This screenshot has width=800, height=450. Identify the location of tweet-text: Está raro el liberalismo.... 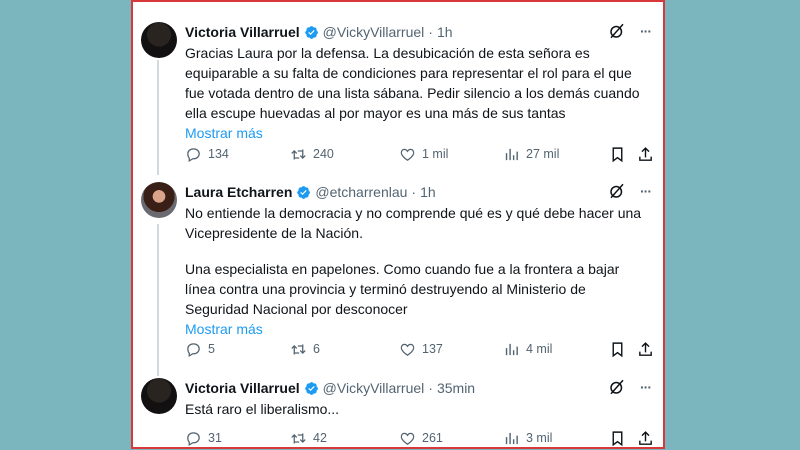
(262, 409).